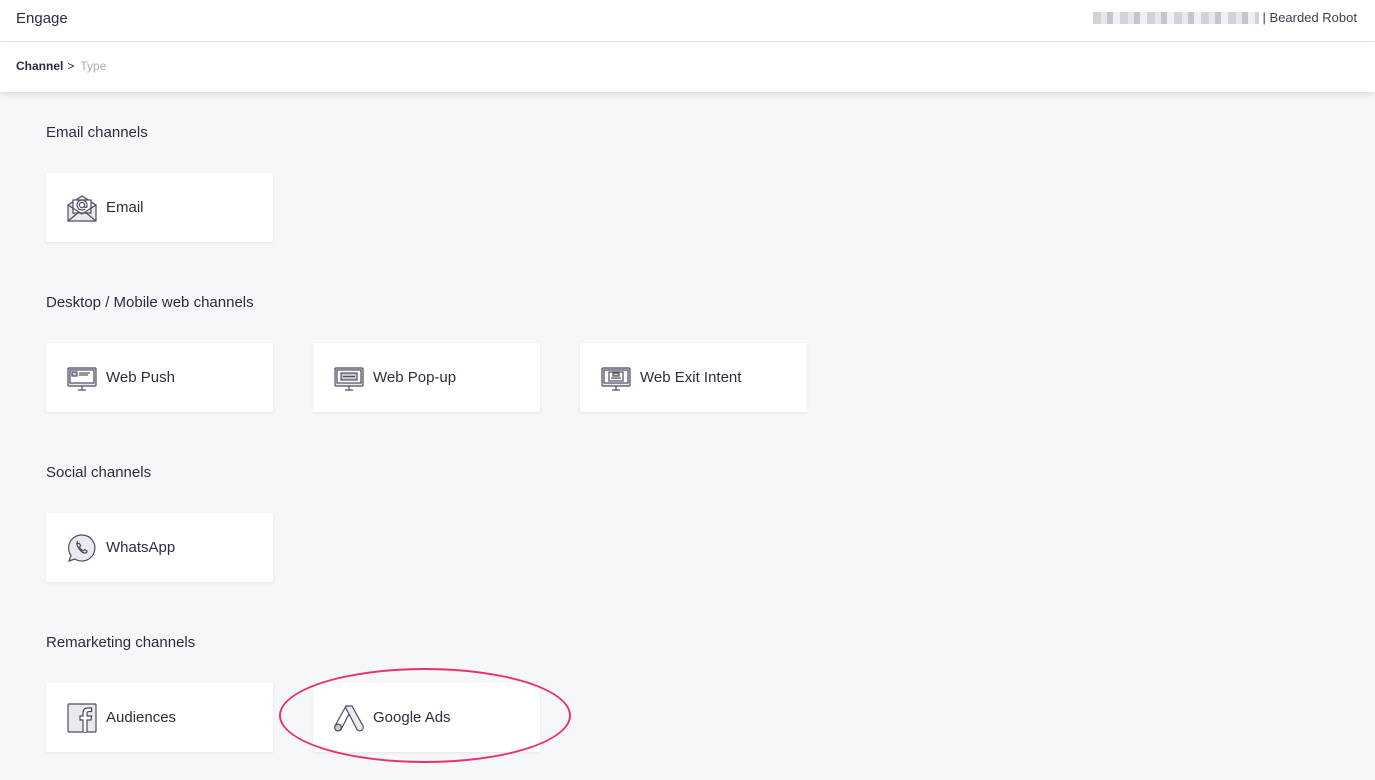  Describe the element at coordinates (412, 717) in the screenshot. I see `channel-label: Google Ads` at that location.